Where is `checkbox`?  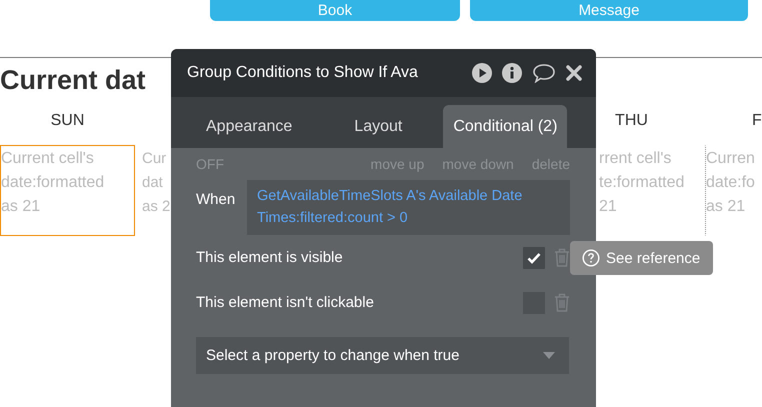 checkbox is located at coordinates (534, 257).